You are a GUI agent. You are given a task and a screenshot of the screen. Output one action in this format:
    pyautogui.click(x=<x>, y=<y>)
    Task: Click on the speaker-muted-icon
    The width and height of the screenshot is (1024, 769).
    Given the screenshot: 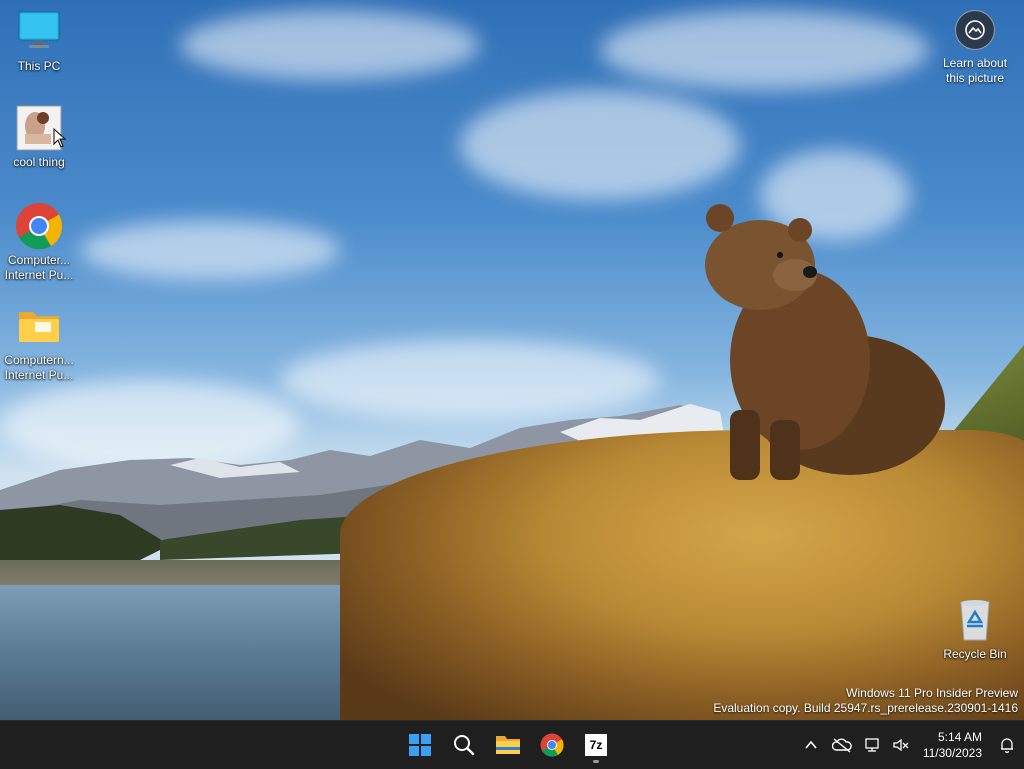 What is the action you would take?
    pyautogui.click(x=901, y=745)
    